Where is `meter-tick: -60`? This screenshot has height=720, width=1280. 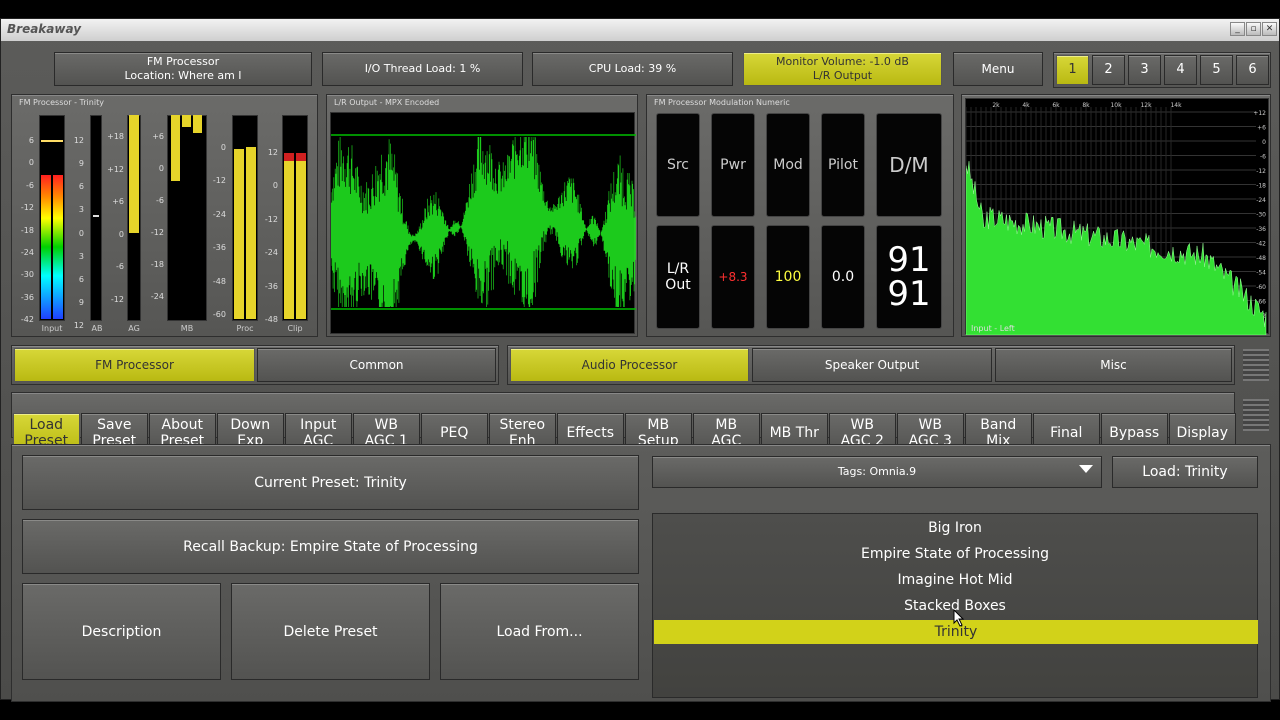 meter-tick: -60 is located at coordinates (219, 314).